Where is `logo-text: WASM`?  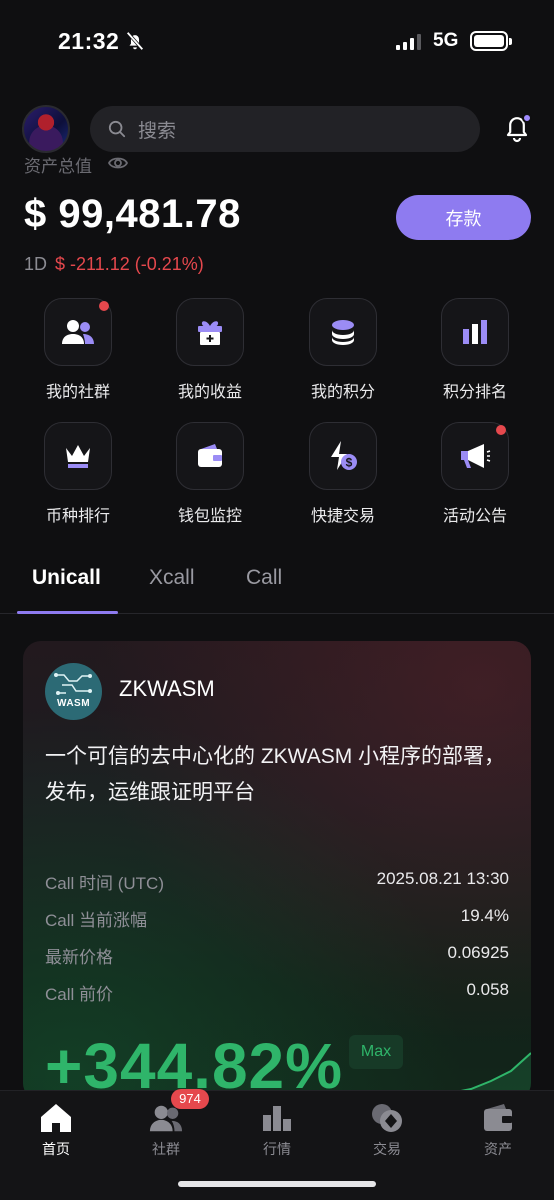
logo-text: WASM is located at coordinates (73, 703).